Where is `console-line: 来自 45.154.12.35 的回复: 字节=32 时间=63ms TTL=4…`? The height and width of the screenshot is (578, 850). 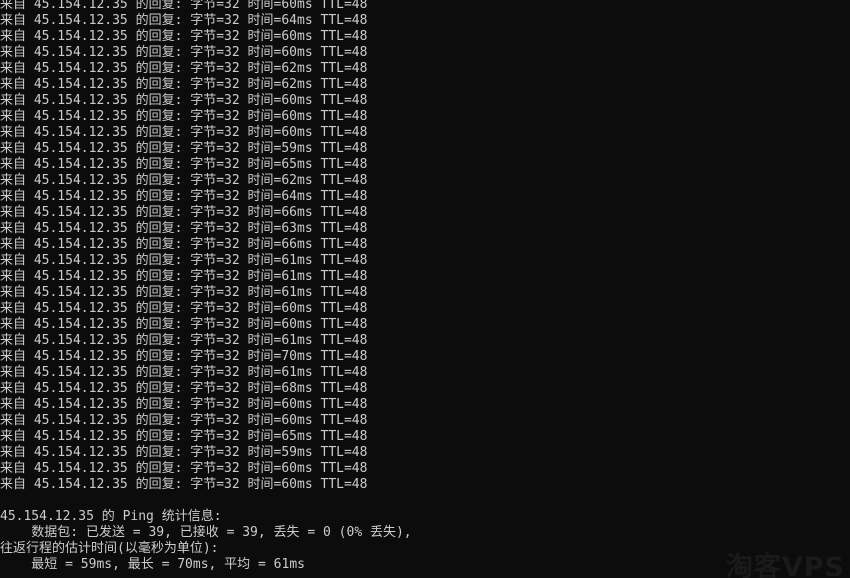 console-line: 来自 45.154.12.35 的回复: 字节=32 时间=63ms TTL=4… is located at coordinates (184, 228).